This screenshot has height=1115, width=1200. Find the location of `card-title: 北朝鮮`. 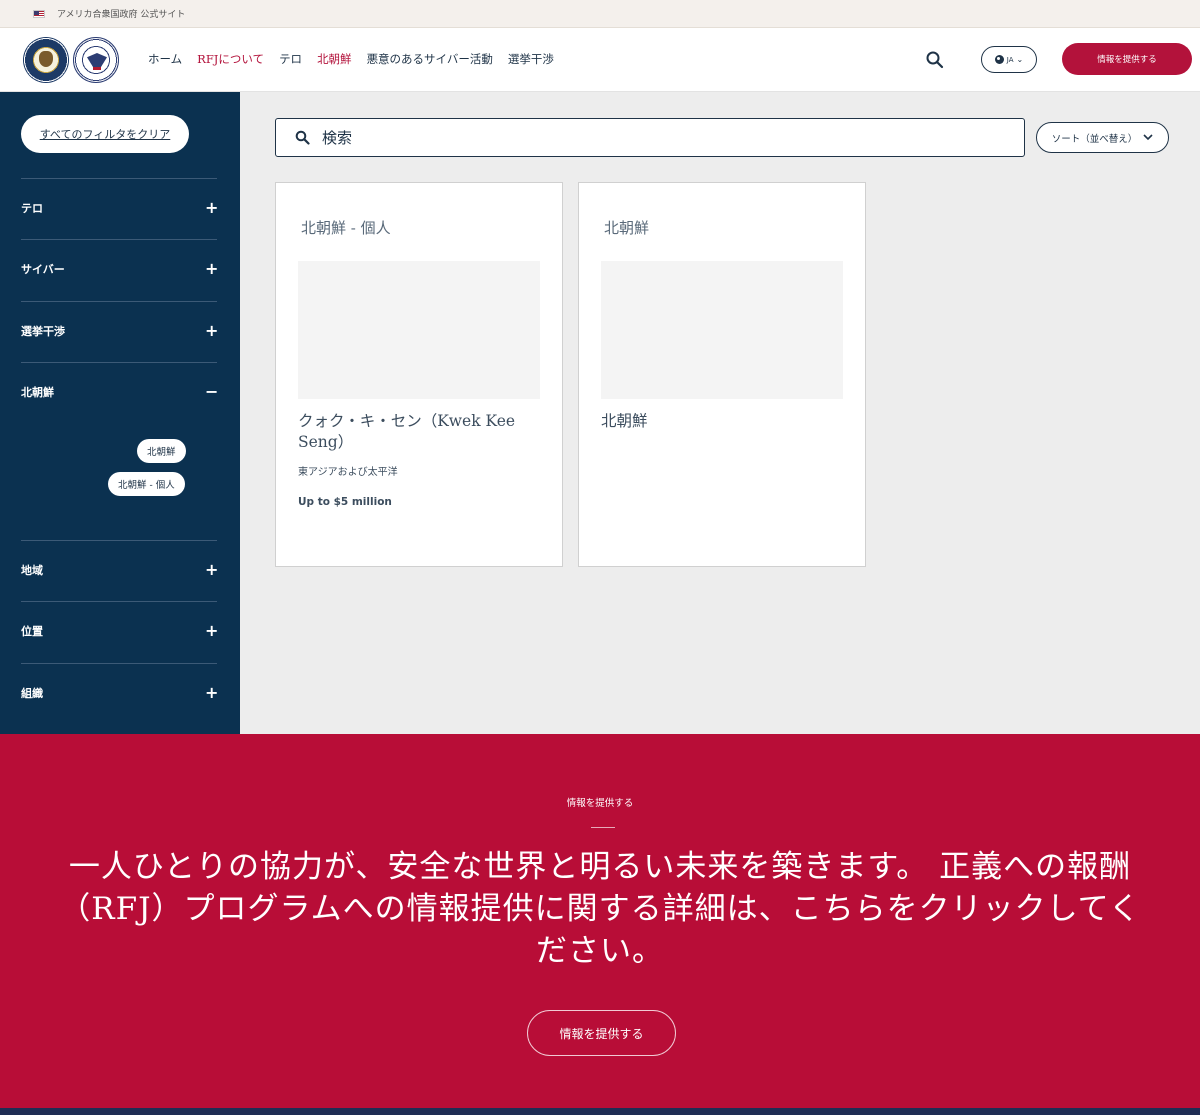

card-title: 北朝鮮 is located at coordinates (721, 421).